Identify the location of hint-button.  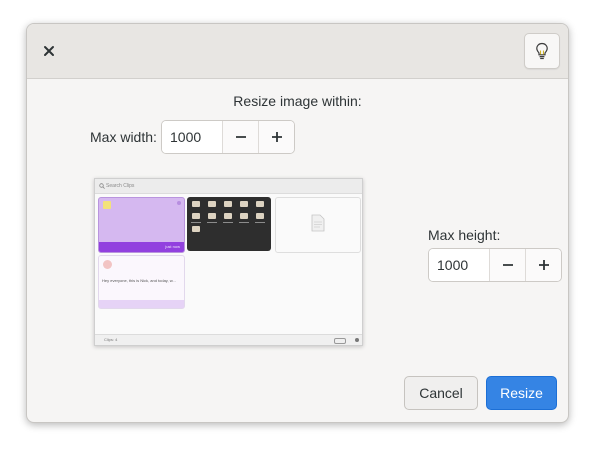
(542, 51).